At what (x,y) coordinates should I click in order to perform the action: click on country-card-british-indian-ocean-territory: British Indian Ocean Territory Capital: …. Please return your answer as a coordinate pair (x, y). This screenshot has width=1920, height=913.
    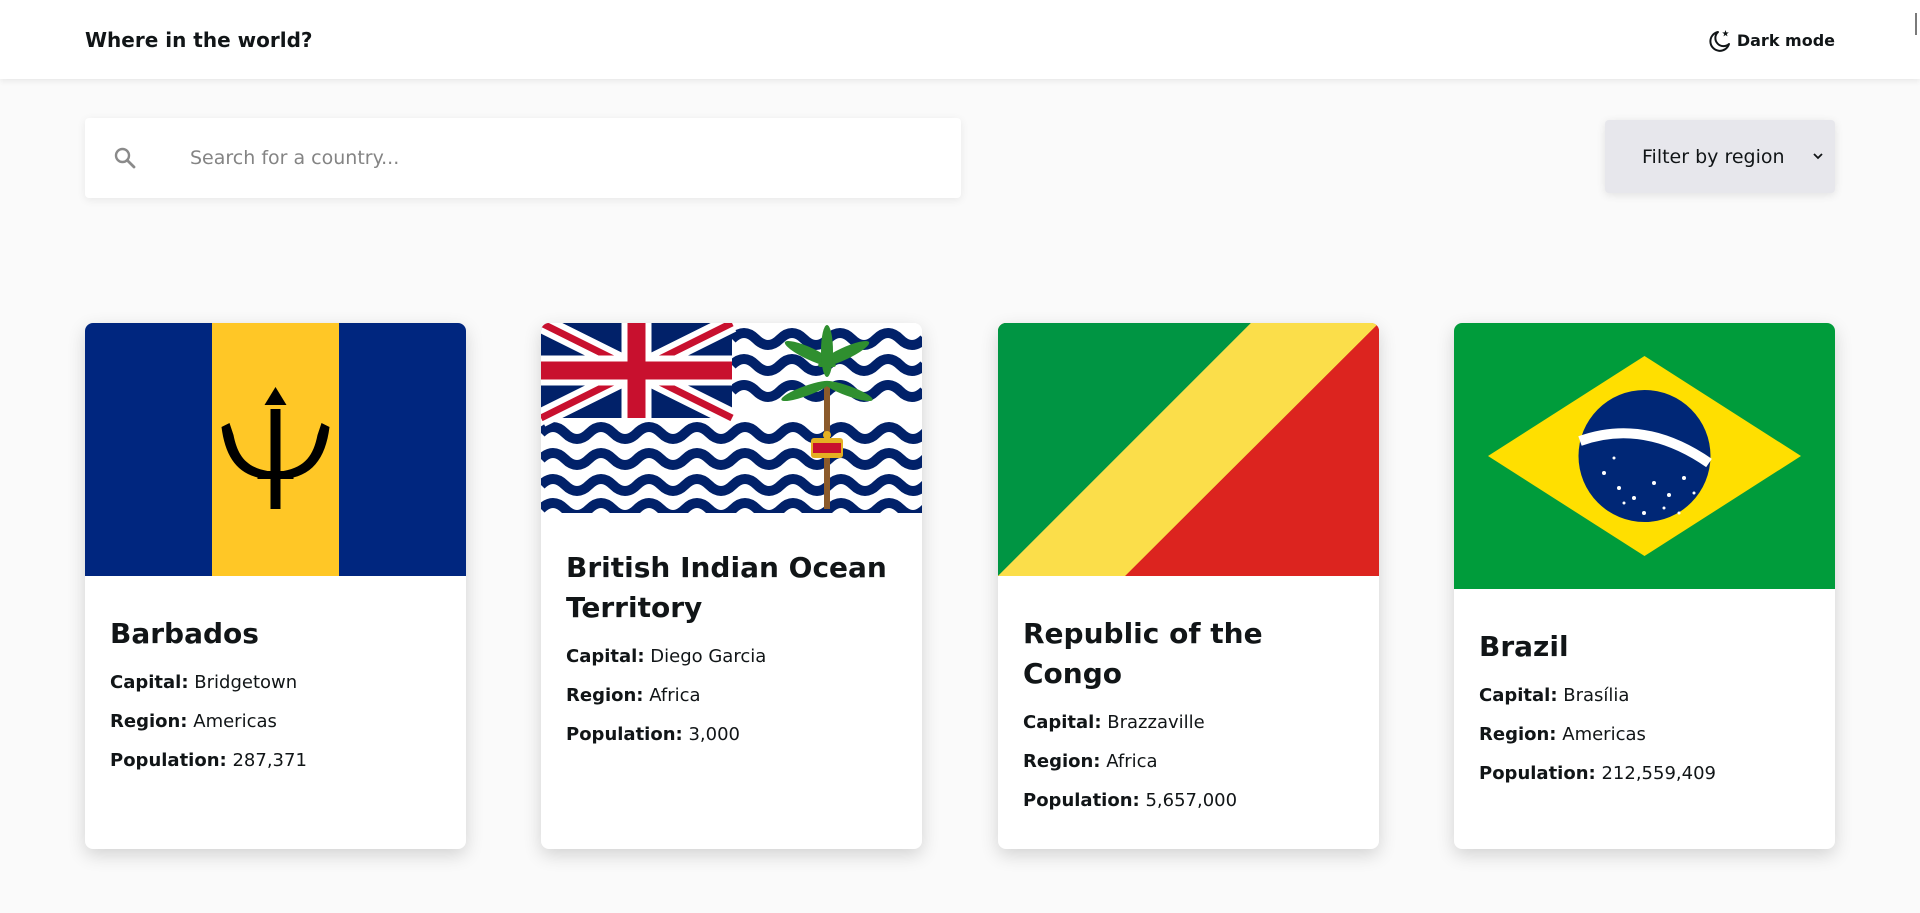
    Looking at the image, I should click on (731, 586).